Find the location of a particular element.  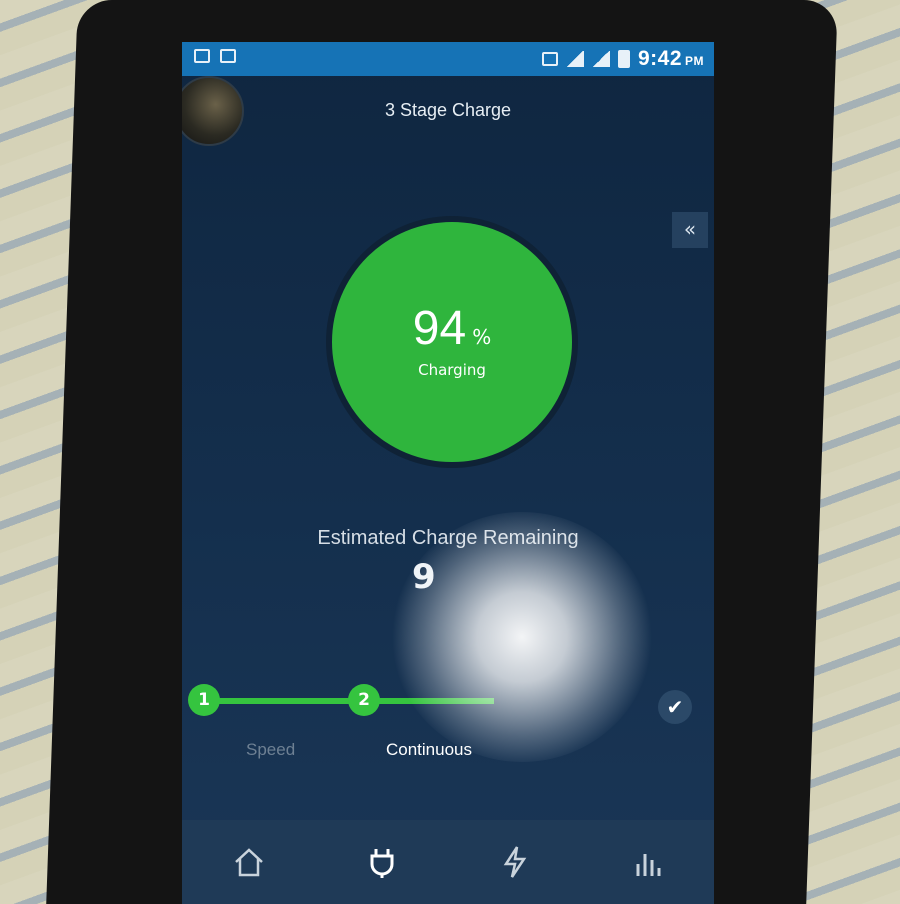

wifi-icon is located at coordinates (549, 59).